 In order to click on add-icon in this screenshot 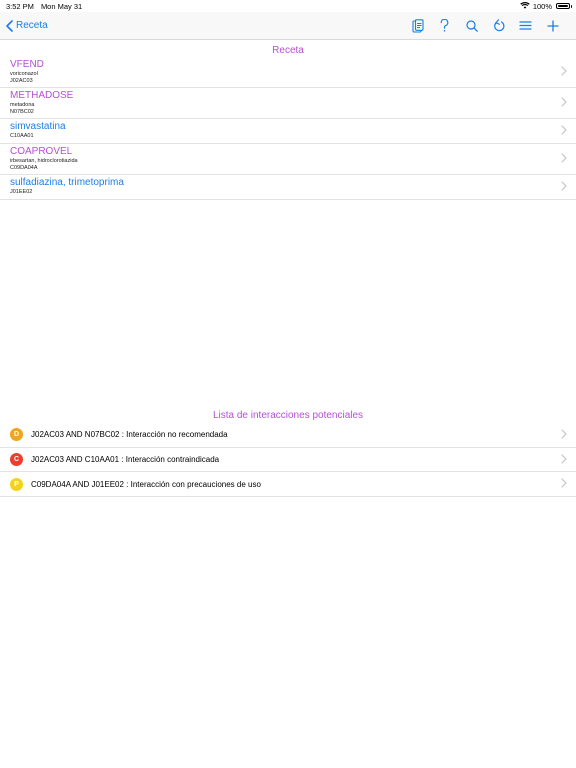, I will do `click(552, 26)`.